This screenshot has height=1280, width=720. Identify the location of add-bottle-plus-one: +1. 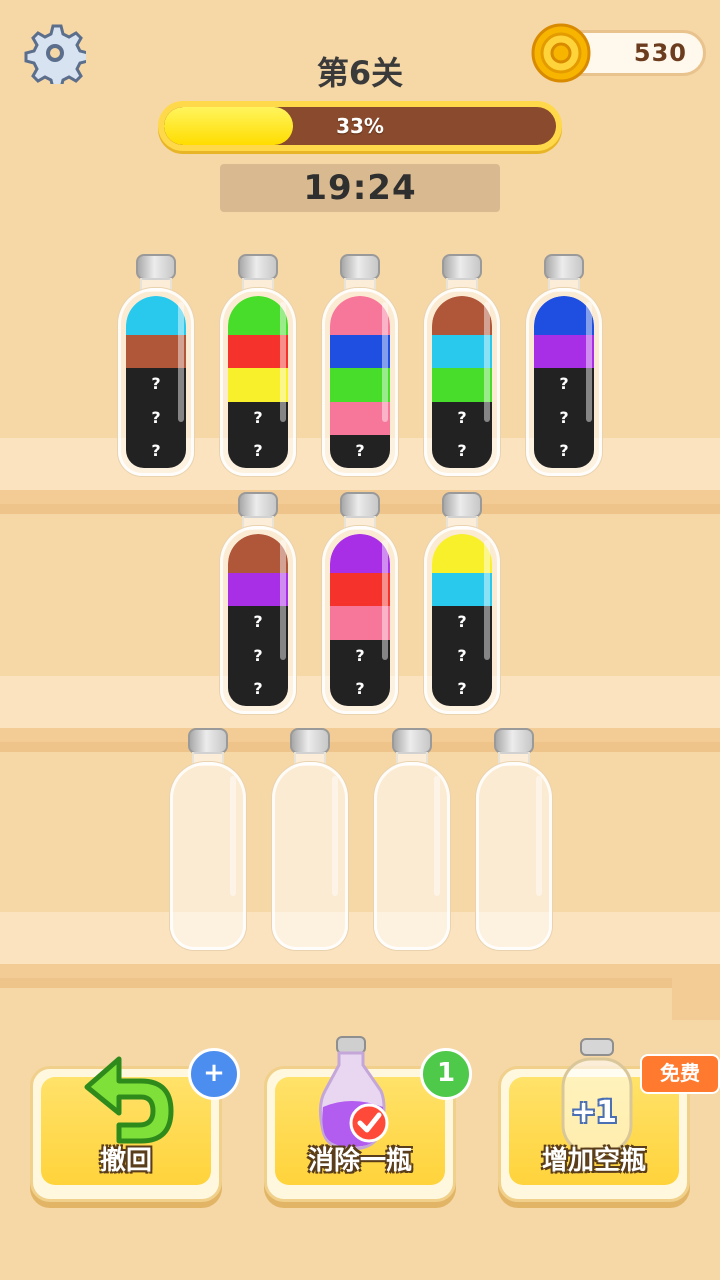
(593, 1112).